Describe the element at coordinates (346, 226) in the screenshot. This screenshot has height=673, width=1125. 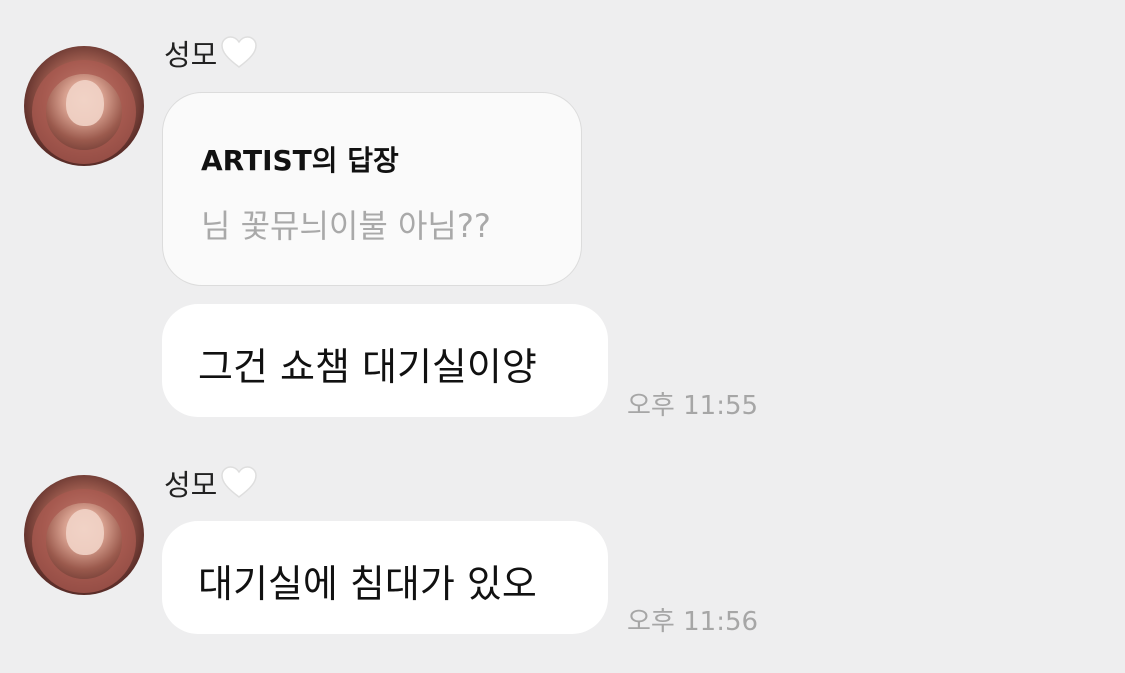
I see `reply-quote: 님 꽃뮤늬이불 아님??` at that location.